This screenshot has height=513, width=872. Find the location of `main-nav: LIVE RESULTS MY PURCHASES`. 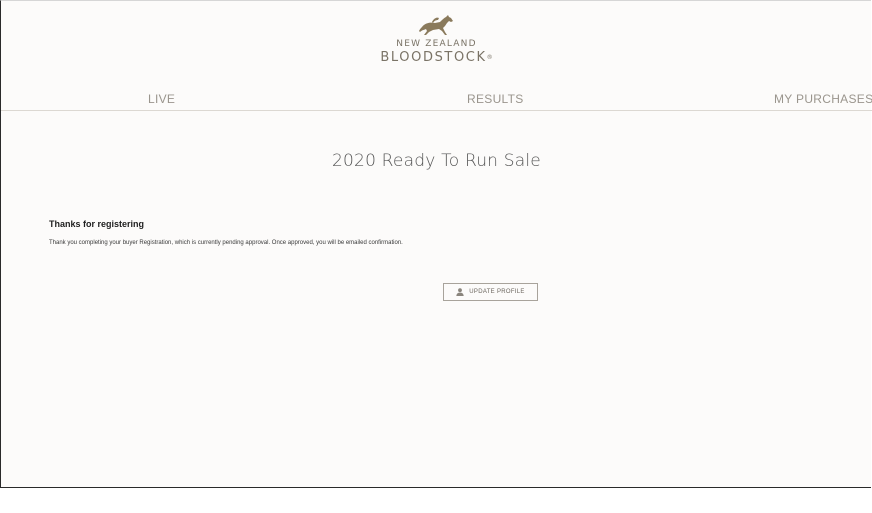

main-nav: LIVE RESULTS MY PURCHASES is located at coordinates (436, 101).